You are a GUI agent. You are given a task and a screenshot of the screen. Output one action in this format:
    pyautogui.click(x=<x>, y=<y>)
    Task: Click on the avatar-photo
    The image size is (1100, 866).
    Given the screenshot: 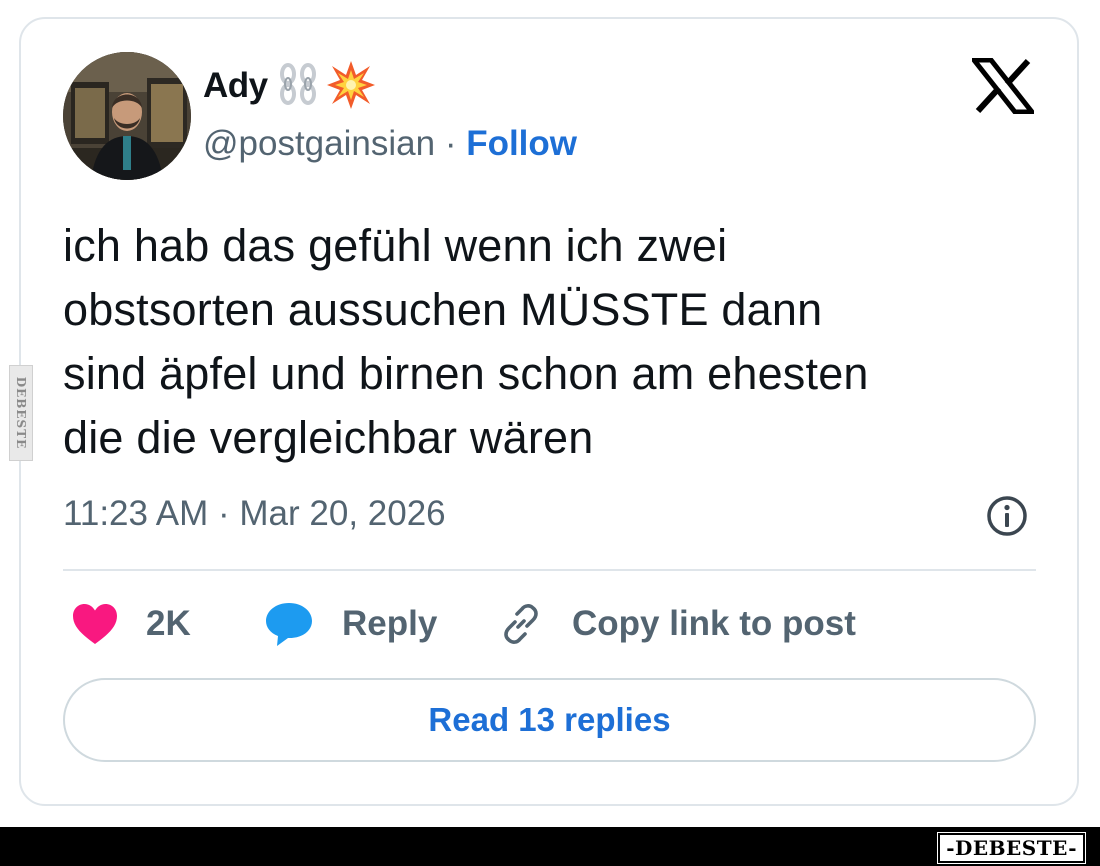 What is the action you would take?
    pyautogui.click(x=127, y=116)
    